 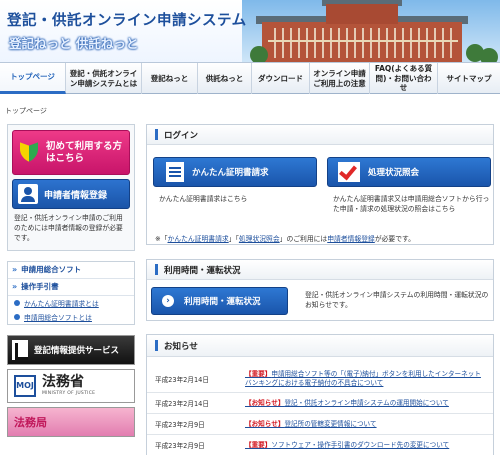 What do you see at coordinates (30, 422) in the screenshot?
I see `banner-houmukyoku-label: 法務局` at bounding box center [30, 422].